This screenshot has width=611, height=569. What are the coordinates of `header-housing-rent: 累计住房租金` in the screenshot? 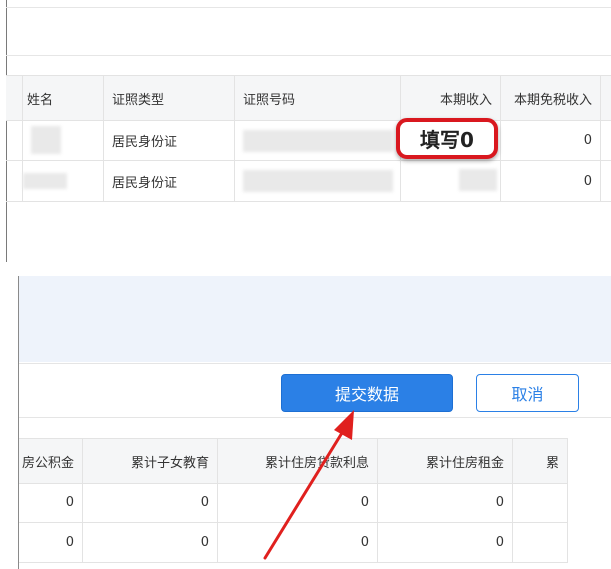 It's located at (445, 461).